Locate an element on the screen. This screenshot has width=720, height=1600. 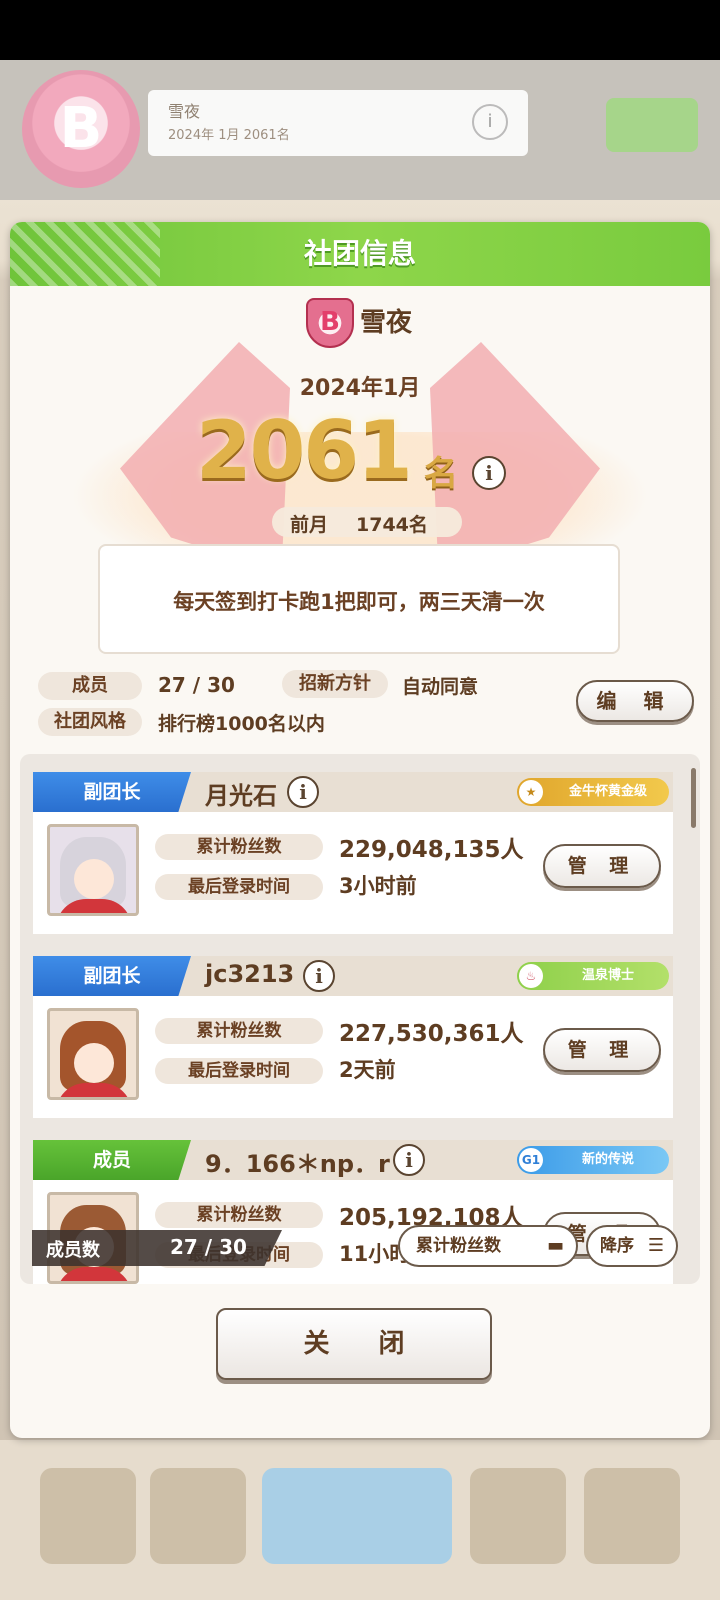
members-label: 成员 is located at coordinates (90, 686).